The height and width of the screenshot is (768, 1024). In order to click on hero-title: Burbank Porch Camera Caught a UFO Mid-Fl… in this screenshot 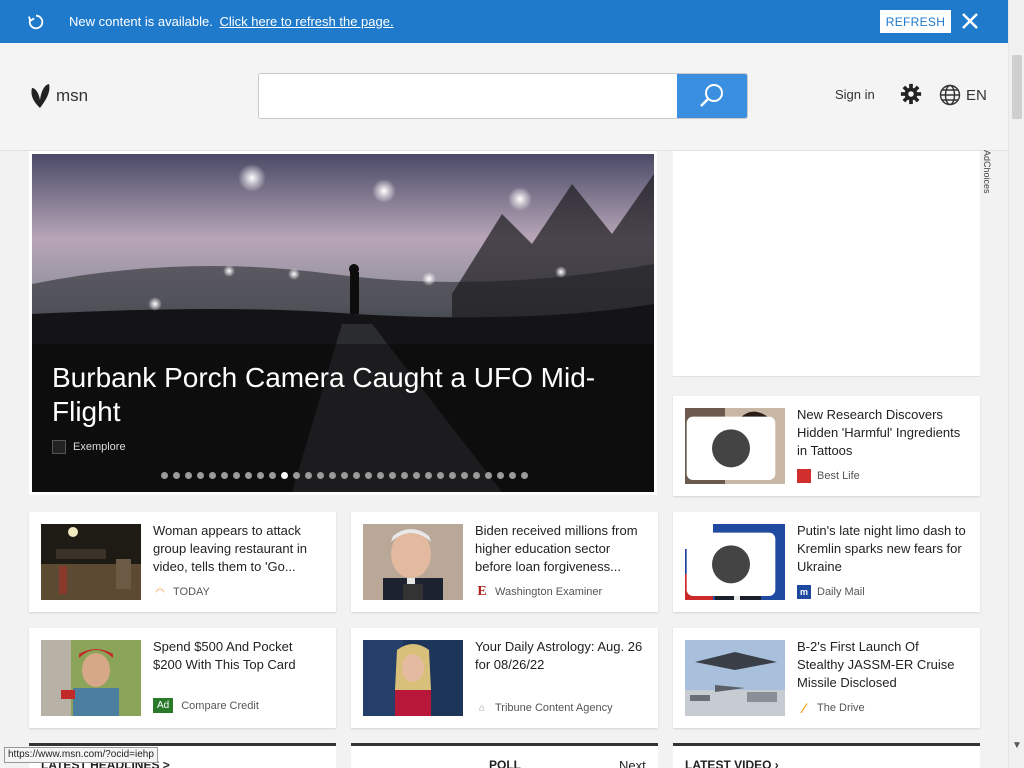, I will do `click(332, 395)`.